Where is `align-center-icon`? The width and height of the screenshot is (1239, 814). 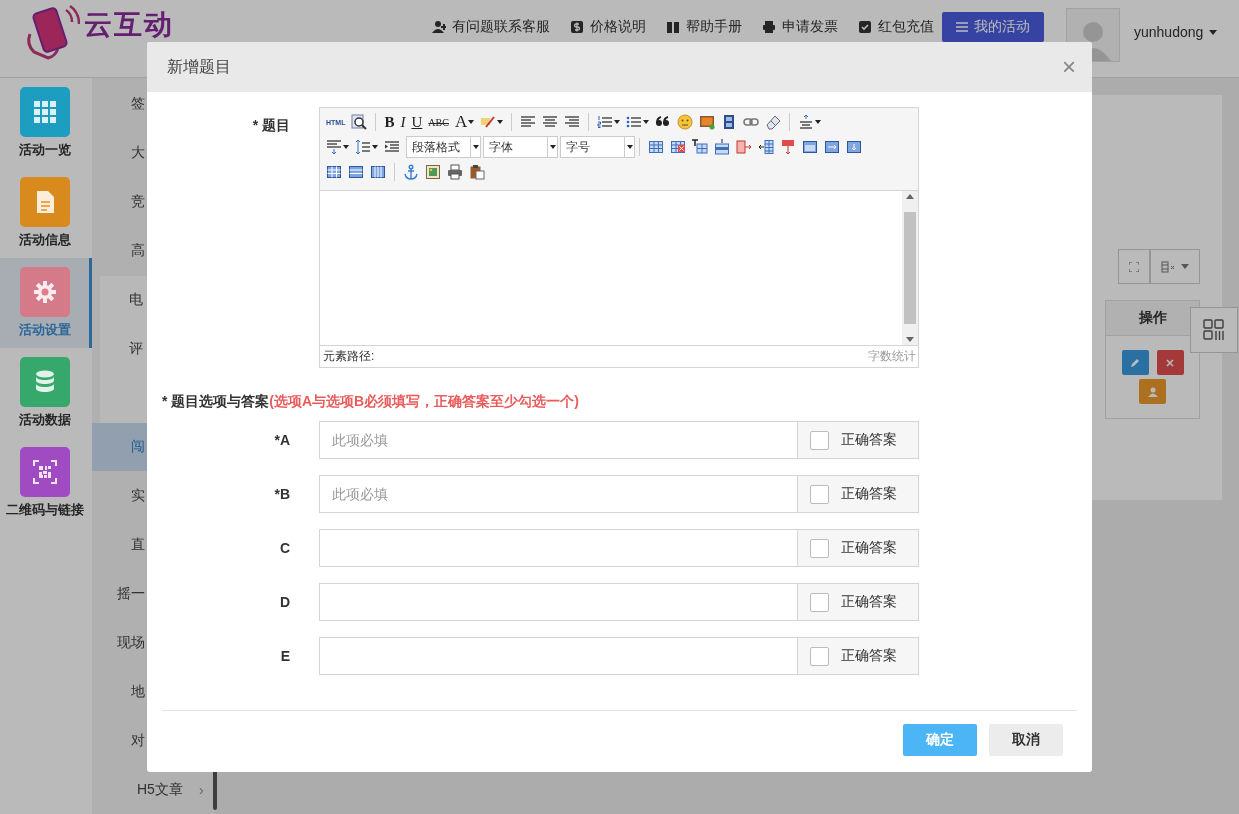 align-center-icon is located at coordinates (550, 122).